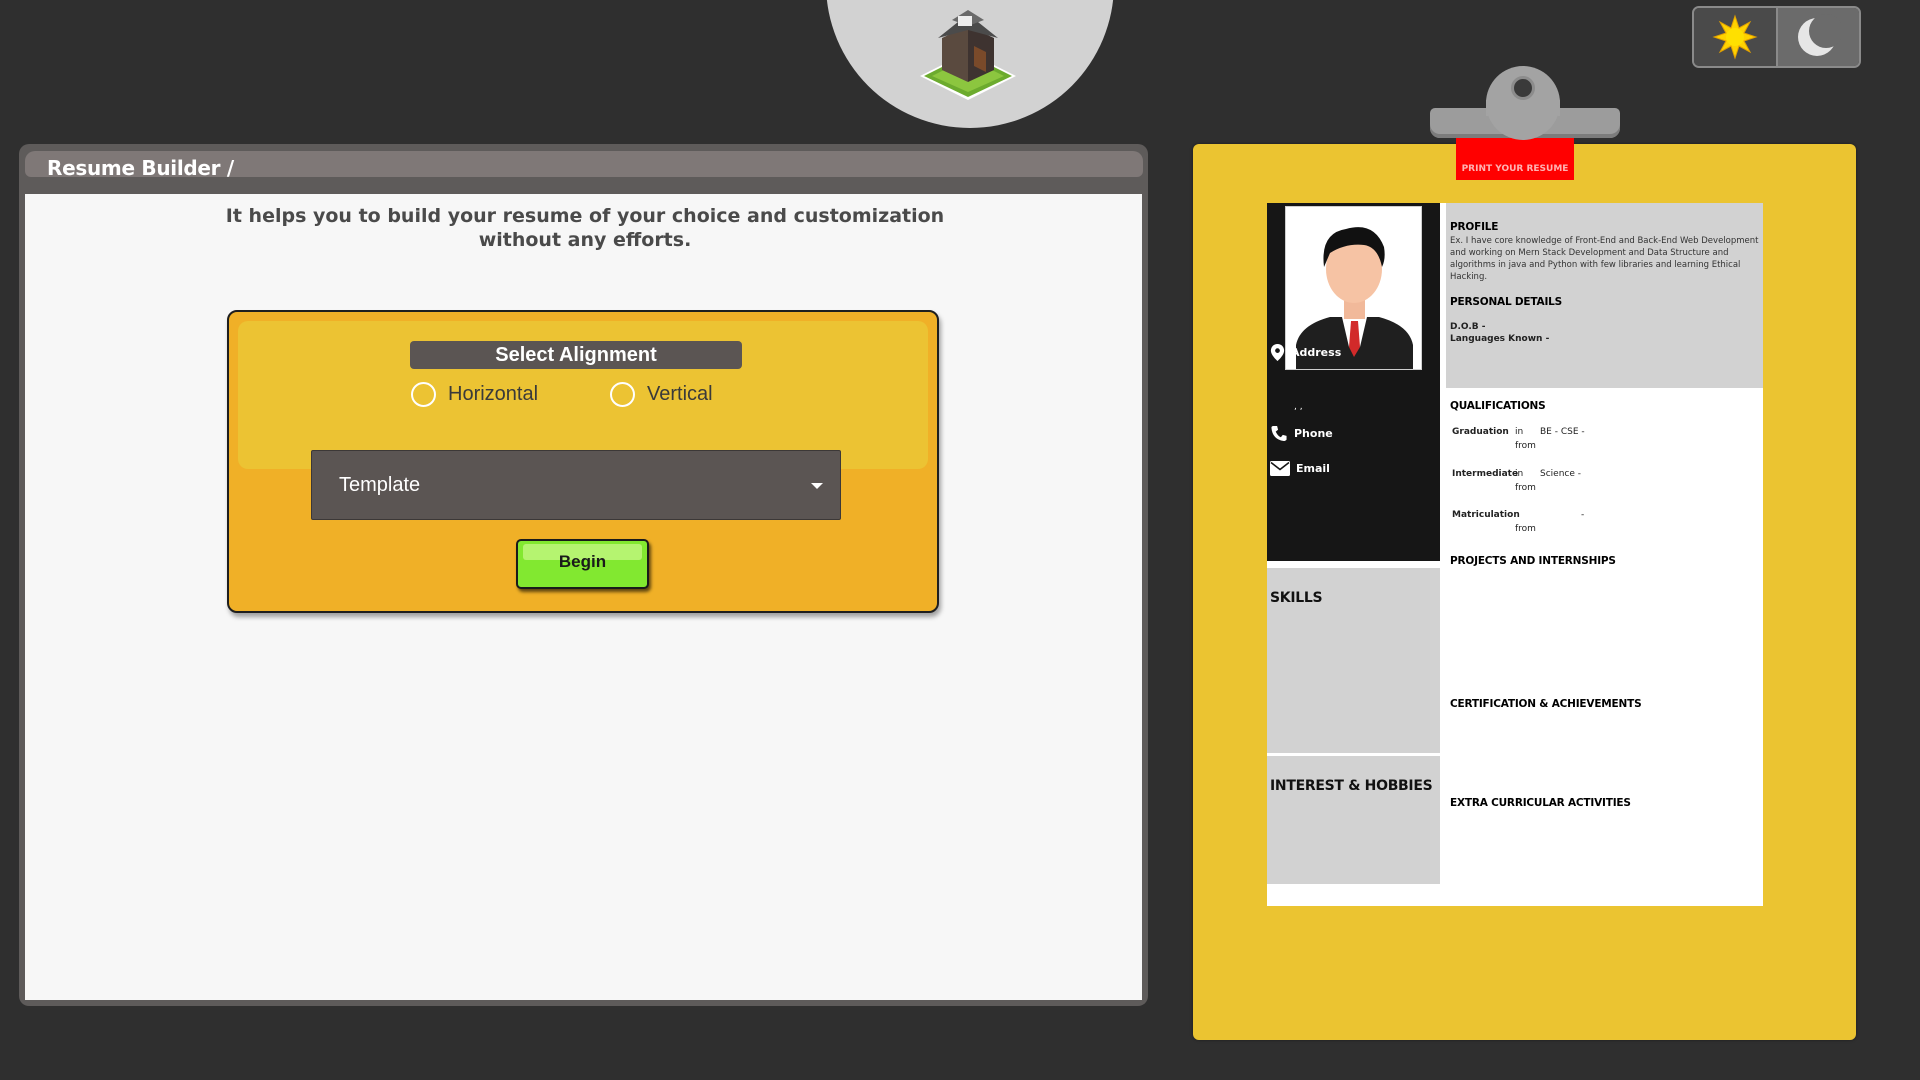  I want to click on begin-button: Begin, so click(582, 564).